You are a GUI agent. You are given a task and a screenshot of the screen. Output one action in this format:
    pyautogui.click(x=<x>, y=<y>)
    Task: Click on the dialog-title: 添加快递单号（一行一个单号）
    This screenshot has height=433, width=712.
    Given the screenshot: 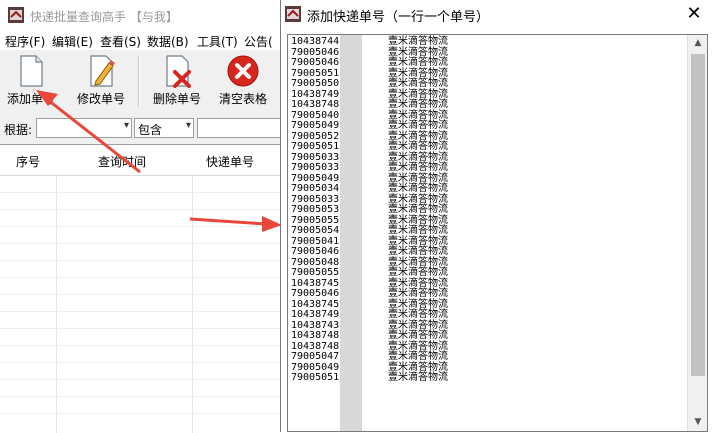 What is the action you would take?
    pyautogui.click(x=398, y=17)
    